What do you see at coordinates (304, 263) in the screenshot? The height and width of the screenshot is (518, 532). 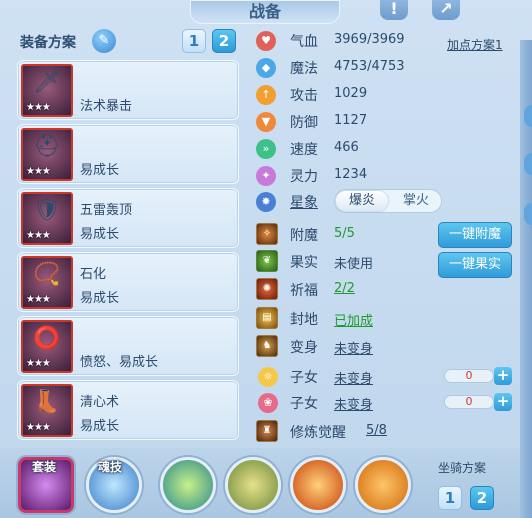 I see `fruit-label: 果实` at bounding box center [304, 263].